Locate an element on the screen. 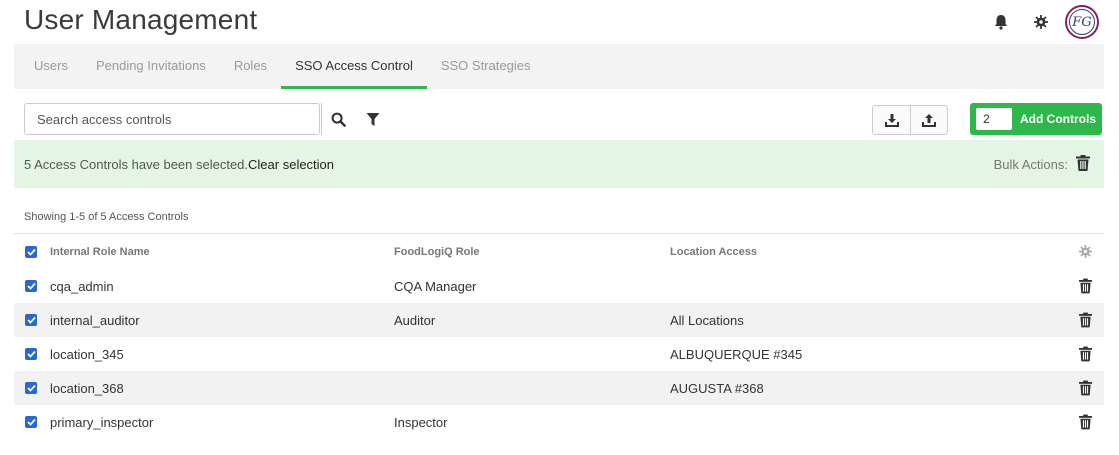 Image resolution: width=1119 pixels, height=455 pixels. add-controls-button: 2 Add Controls is located at coordinates (1036, 119).